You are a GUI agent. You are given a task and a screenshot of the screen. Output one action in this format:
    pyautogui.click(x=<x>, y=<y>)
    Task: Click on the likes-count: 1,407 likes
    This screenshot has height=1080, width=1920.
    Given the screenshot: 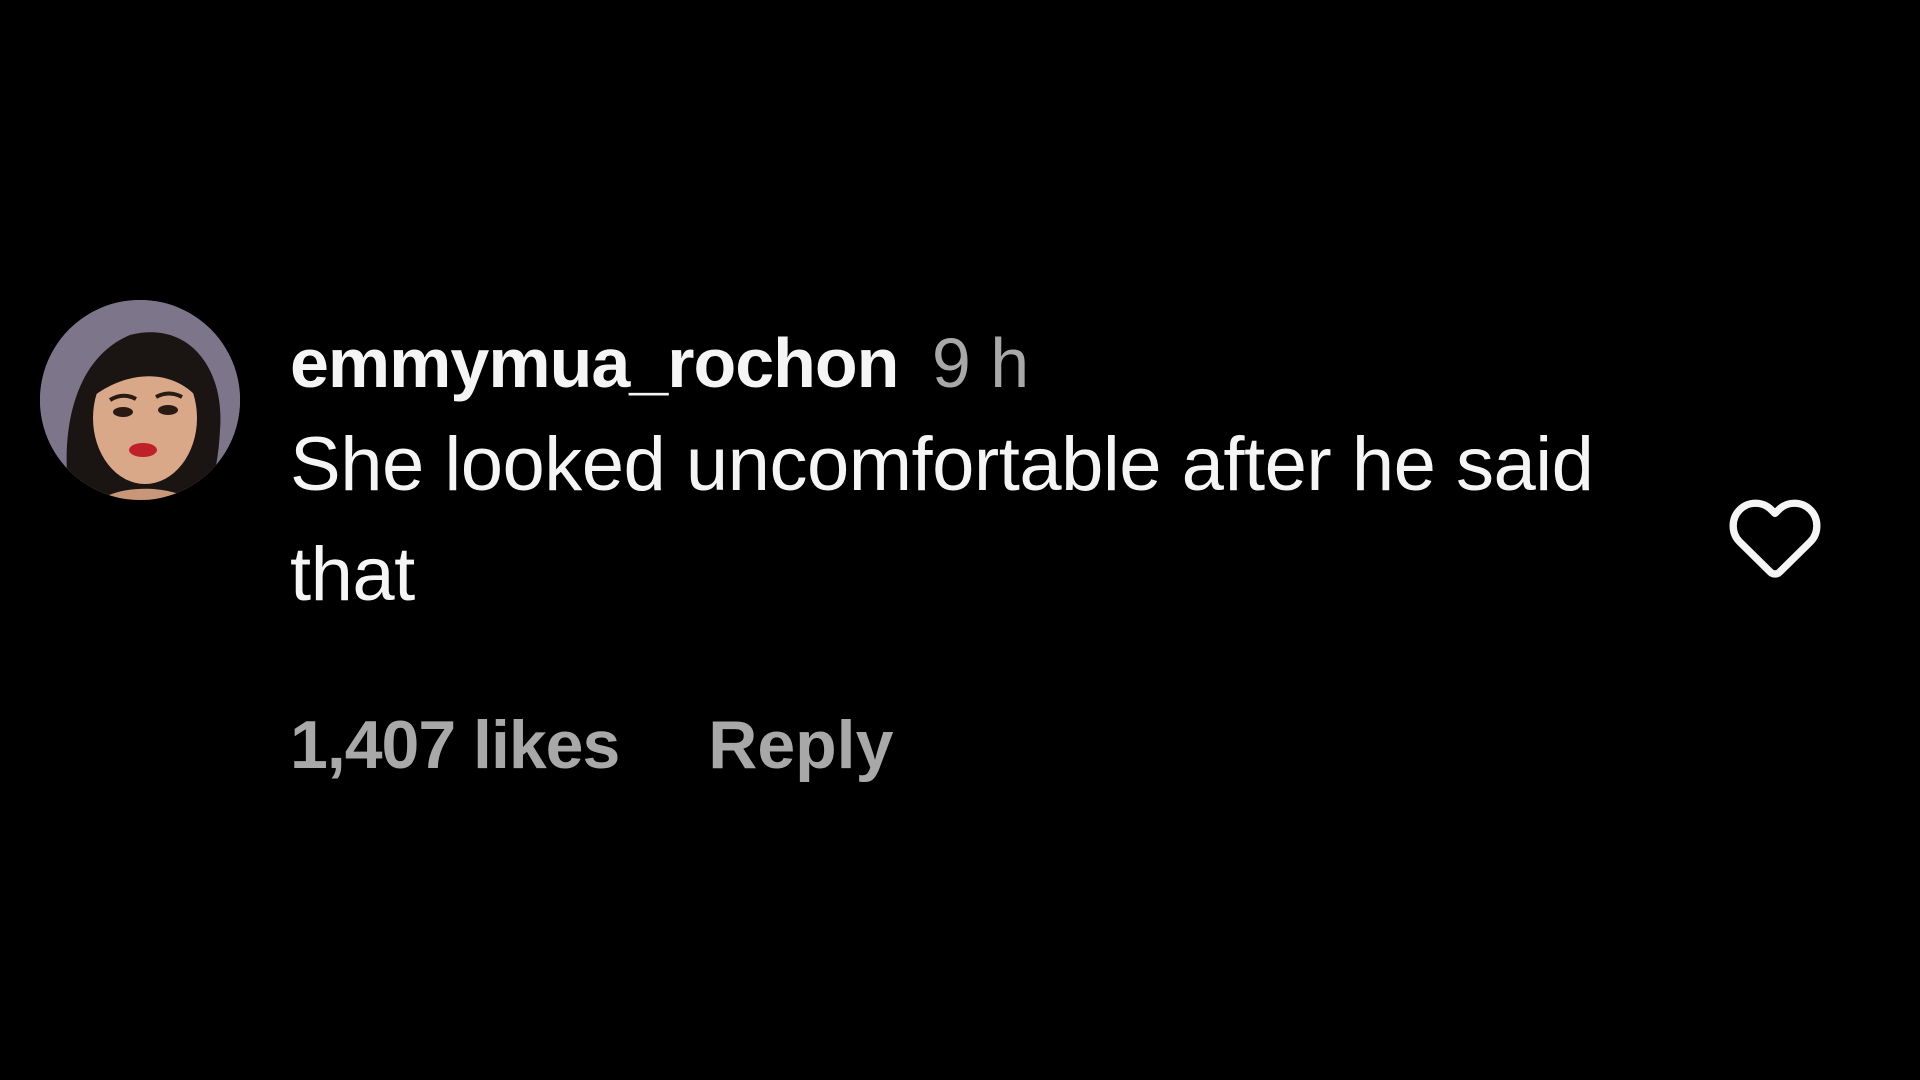 What is the action you would take?
    pyautogui.click(x=455, y=745)
    